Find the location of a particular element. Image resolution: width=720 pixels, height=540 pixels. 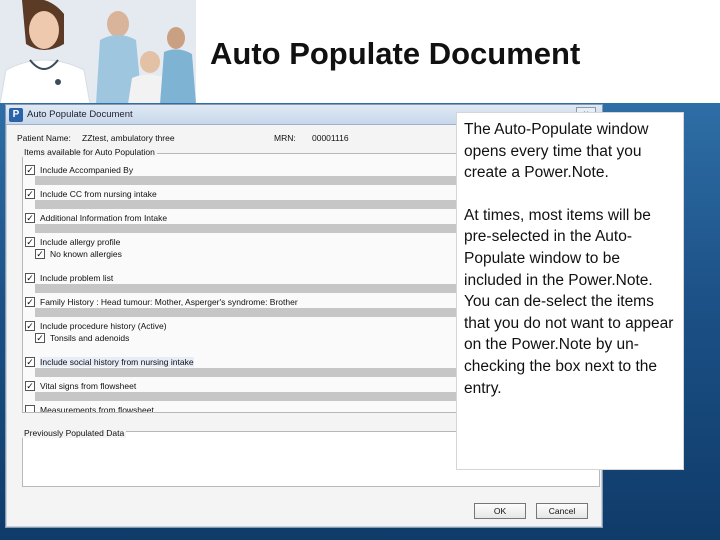

mrn-value: 00001116 is located at coordinates (330, 138).